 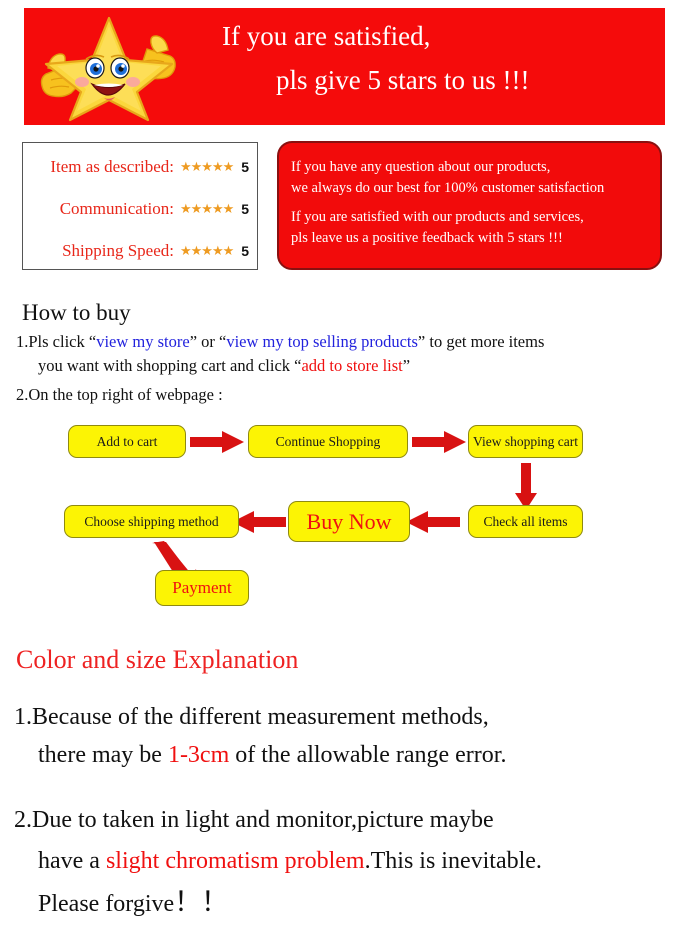 I want to click on flow-label: View shopping cart, so click(x=525, y=441).